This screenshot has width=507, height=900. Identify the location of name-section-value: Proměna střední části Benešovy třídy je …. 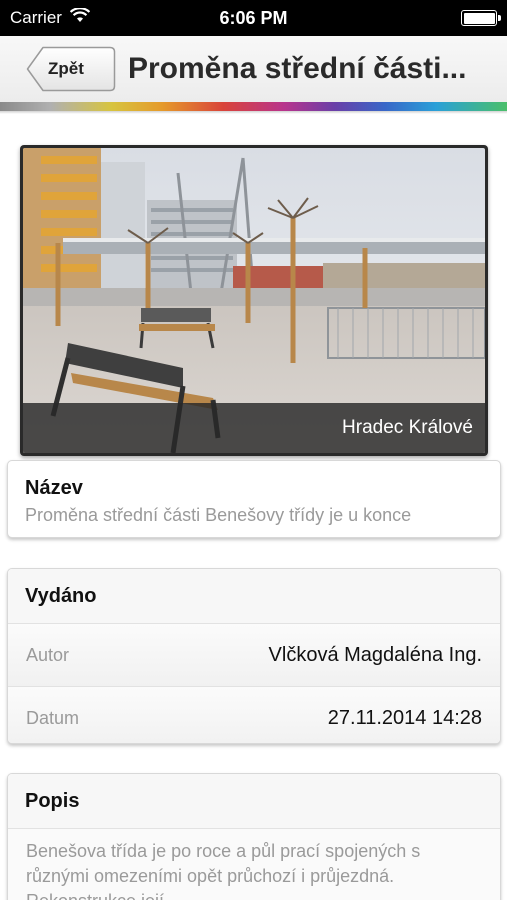
(218, 515).